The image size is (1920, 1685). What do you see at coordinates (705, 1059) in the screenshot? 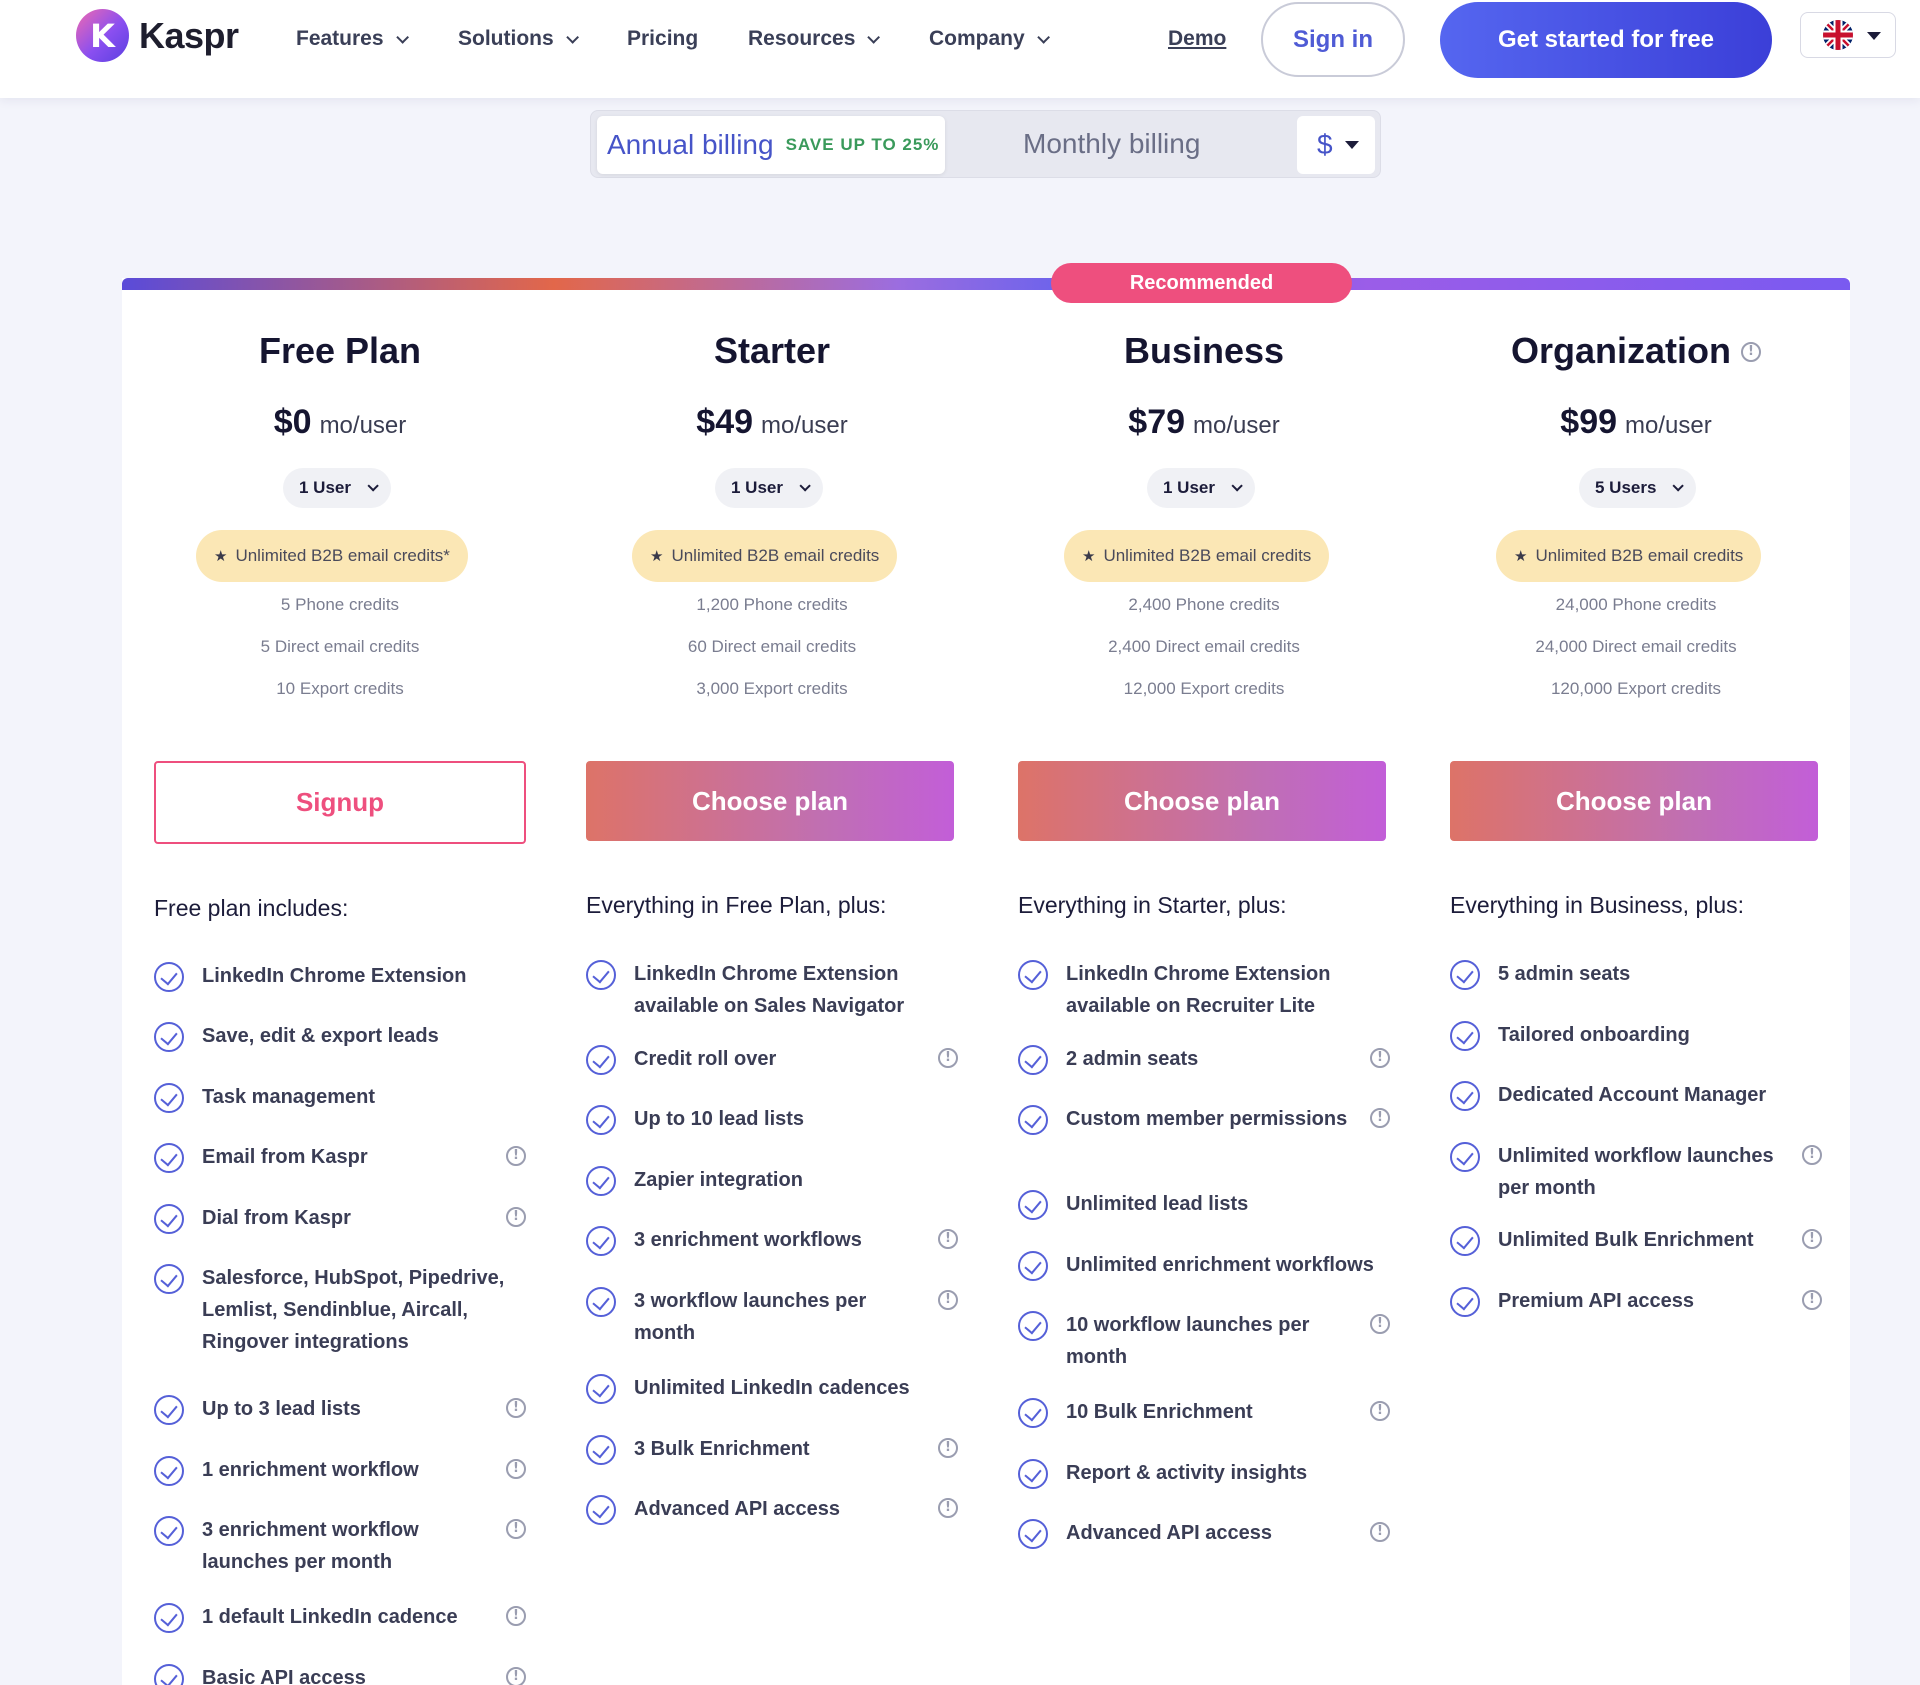
I see `feature-label: Credit roll over` at bounding box center [705, 1059].